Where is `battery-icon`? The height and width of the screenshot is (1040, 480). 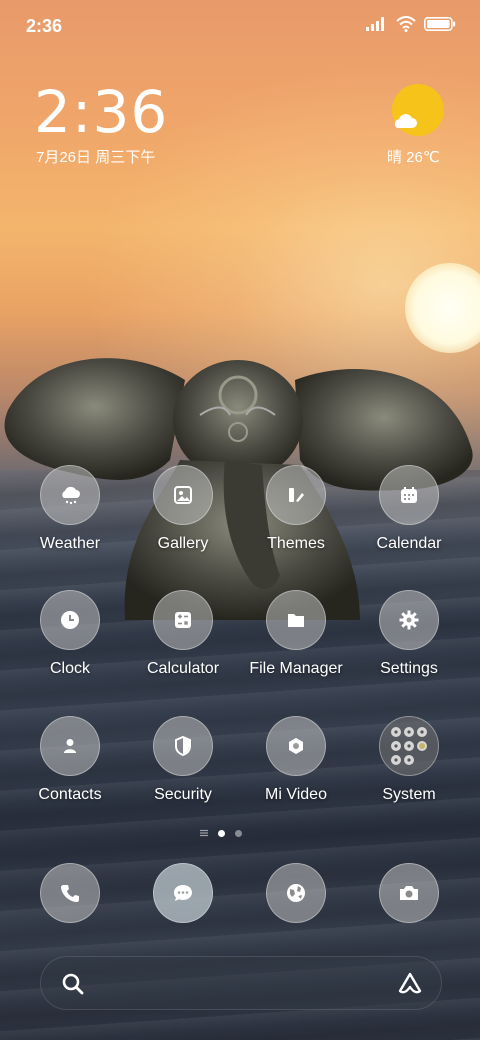 battery-icon is located at coordinates (440, 24).